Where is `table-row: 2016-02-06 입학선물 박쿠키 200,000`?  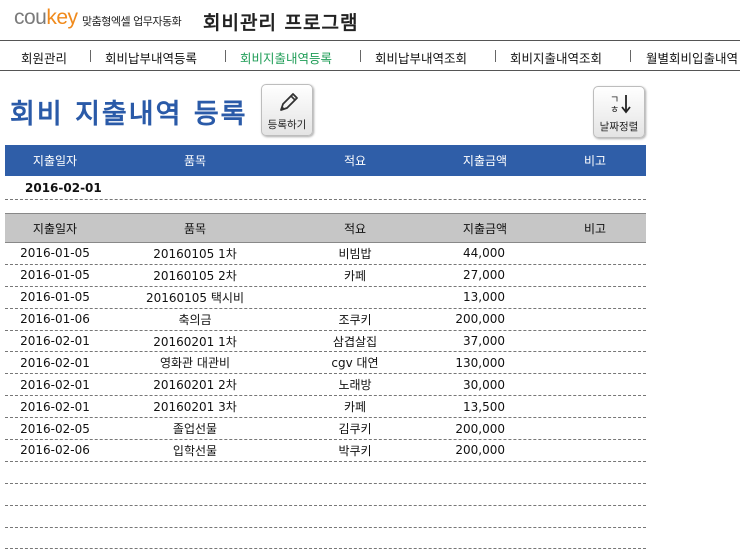
table-row: 2016-02-06 입학선물 박쿠키 200,000 is located at coordinates (325, 451).